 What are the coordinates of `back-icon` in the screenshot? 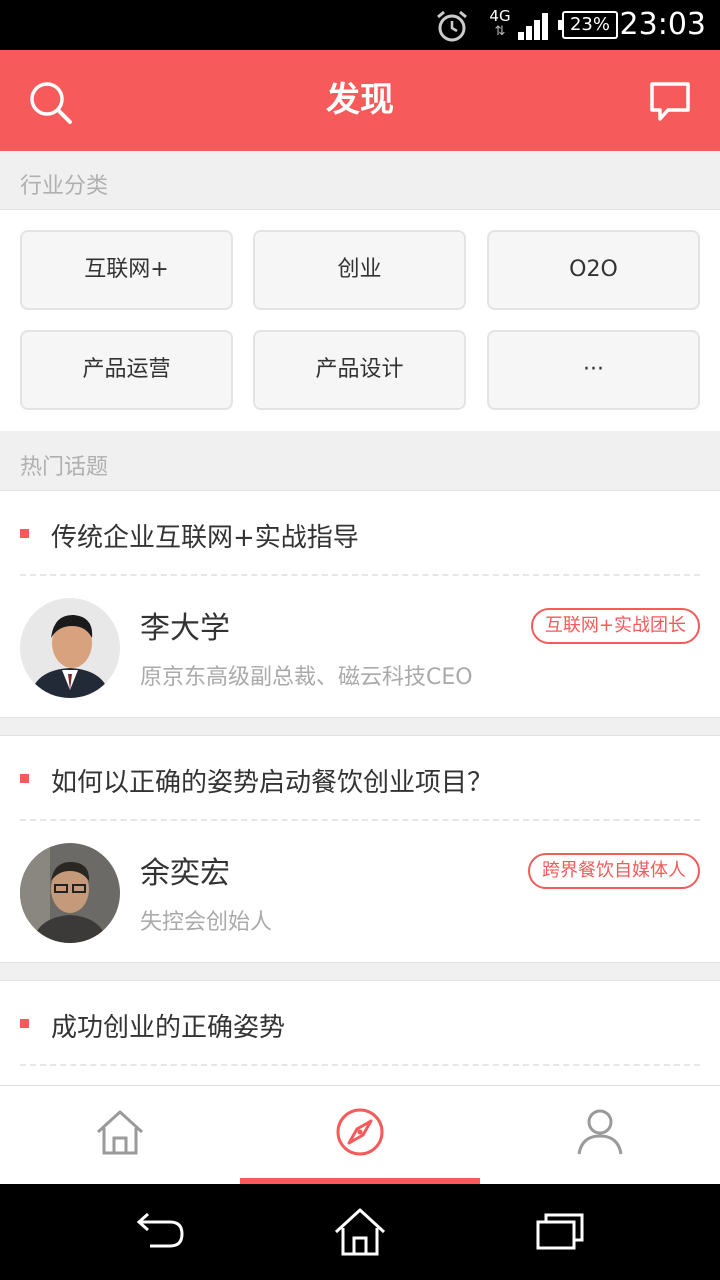 It's located at (160, 1232).